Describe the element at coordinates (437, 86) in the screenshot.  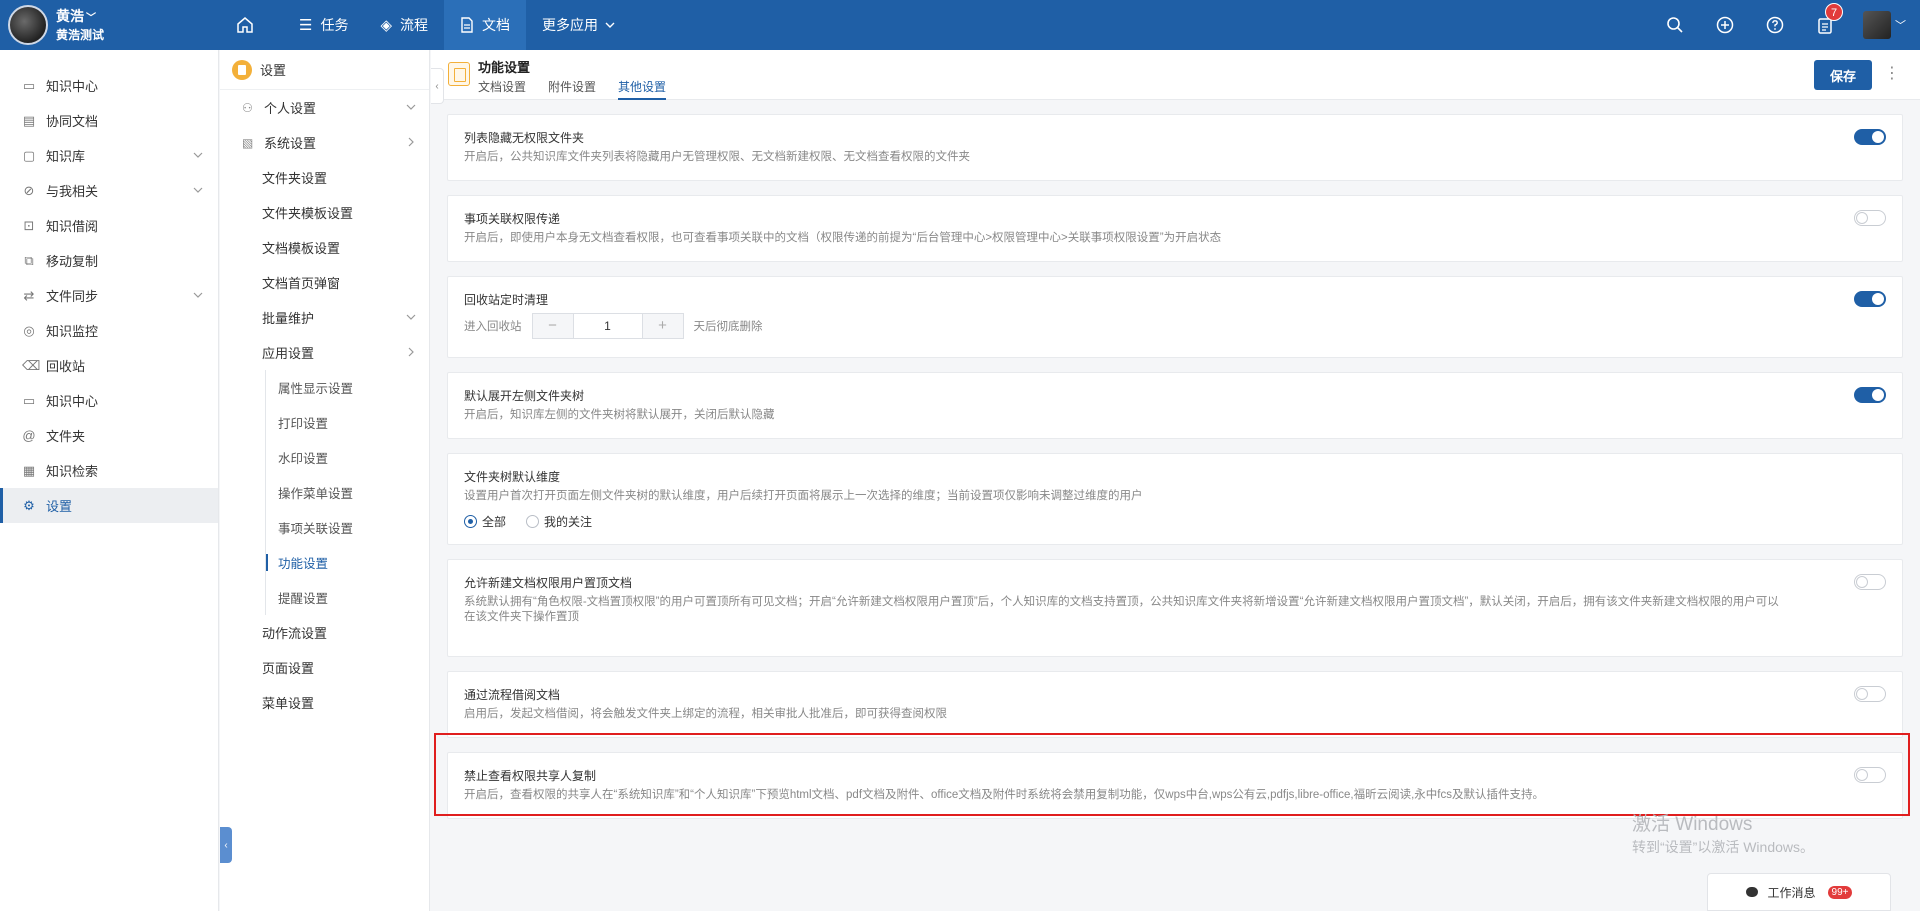
I see `collapse-settings-nav-button: ‹` at that location.